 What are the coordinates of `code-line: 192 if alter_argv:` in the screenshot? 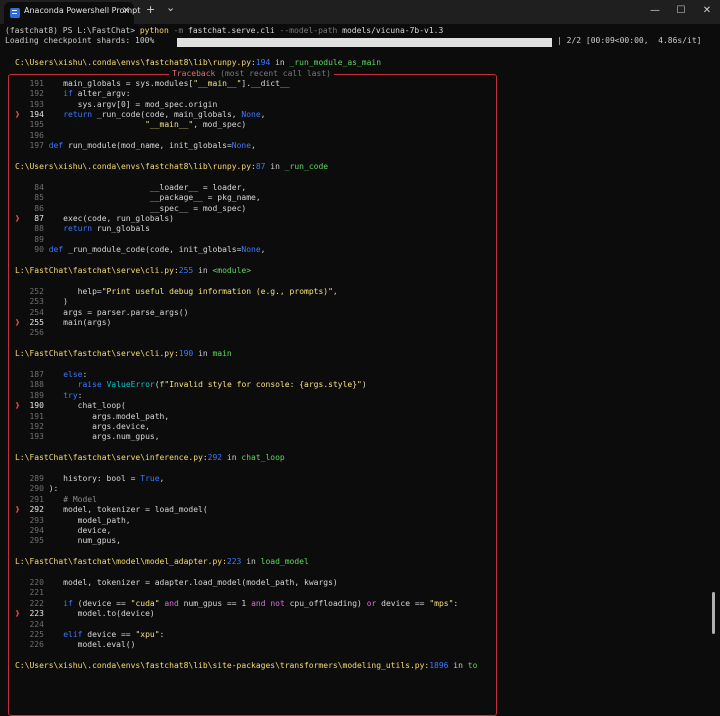 It's located at (72, 94).